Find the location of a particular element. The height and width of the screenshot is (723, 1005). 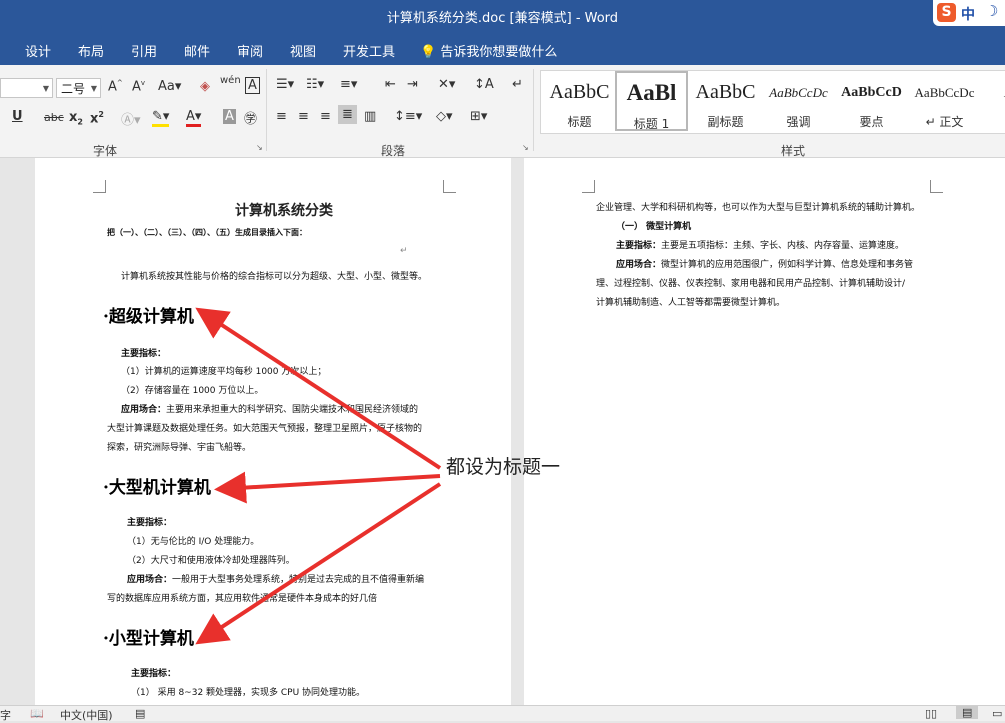

clear-format-icon: ◈ is located at coordinates (205, 86).